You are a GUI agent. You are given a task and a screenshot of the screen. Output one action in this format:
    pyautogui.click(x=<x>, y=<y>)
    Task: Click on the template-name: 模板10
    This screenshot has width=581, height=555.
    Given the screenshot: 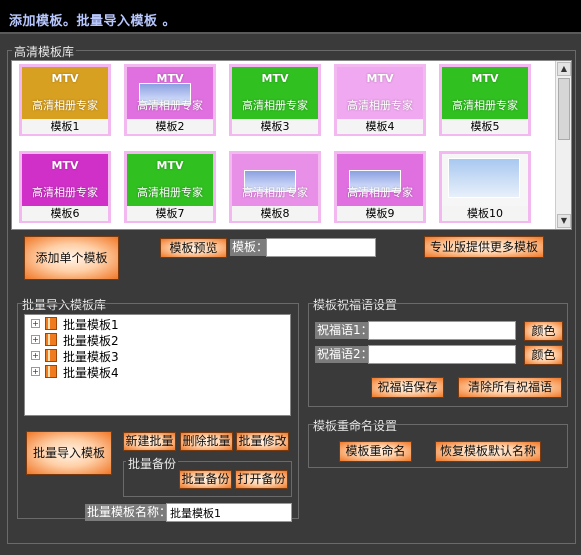 What is the action you would take?
    pyautogui.click(x=485, y=213)
    